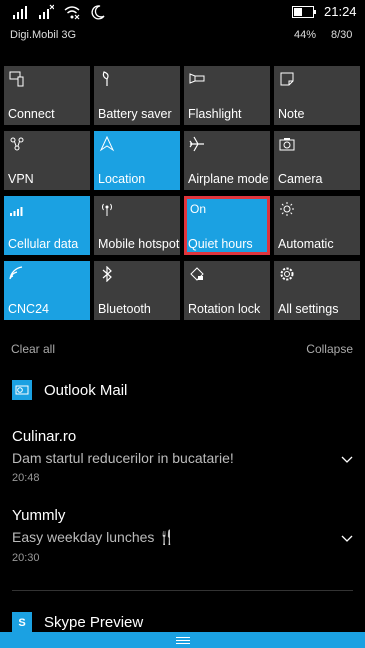  Describe the element at coordinates (26, 558) in the screenshot. I see `notification-time: 20:30` at that location.